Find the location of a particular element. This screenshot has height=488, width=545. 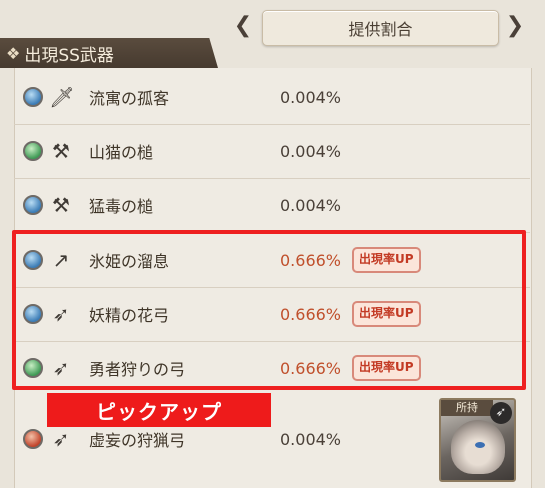

list-item: 🗡 流寓の孤客 0.004% is located at coordinates (272, 97).